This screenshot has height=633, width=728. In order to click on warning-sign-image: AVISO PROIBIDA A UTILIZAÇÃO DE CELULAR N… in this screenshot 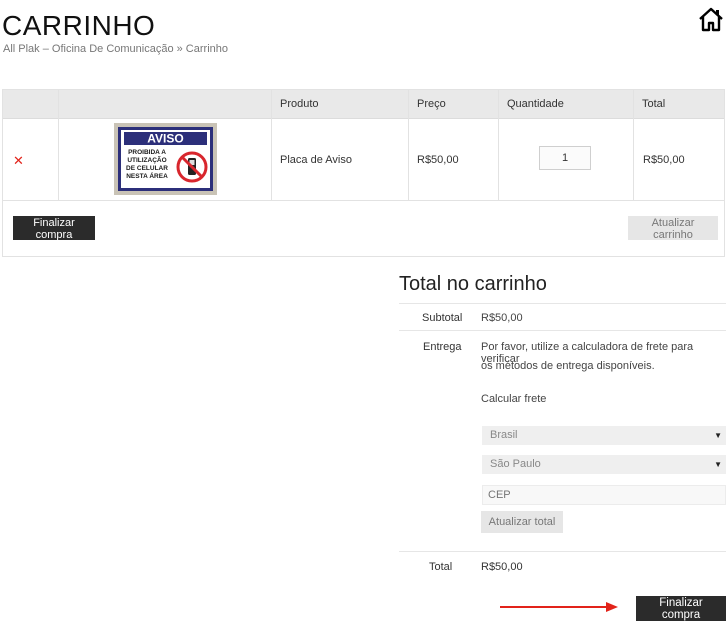, I will do `click(165, 159)`.